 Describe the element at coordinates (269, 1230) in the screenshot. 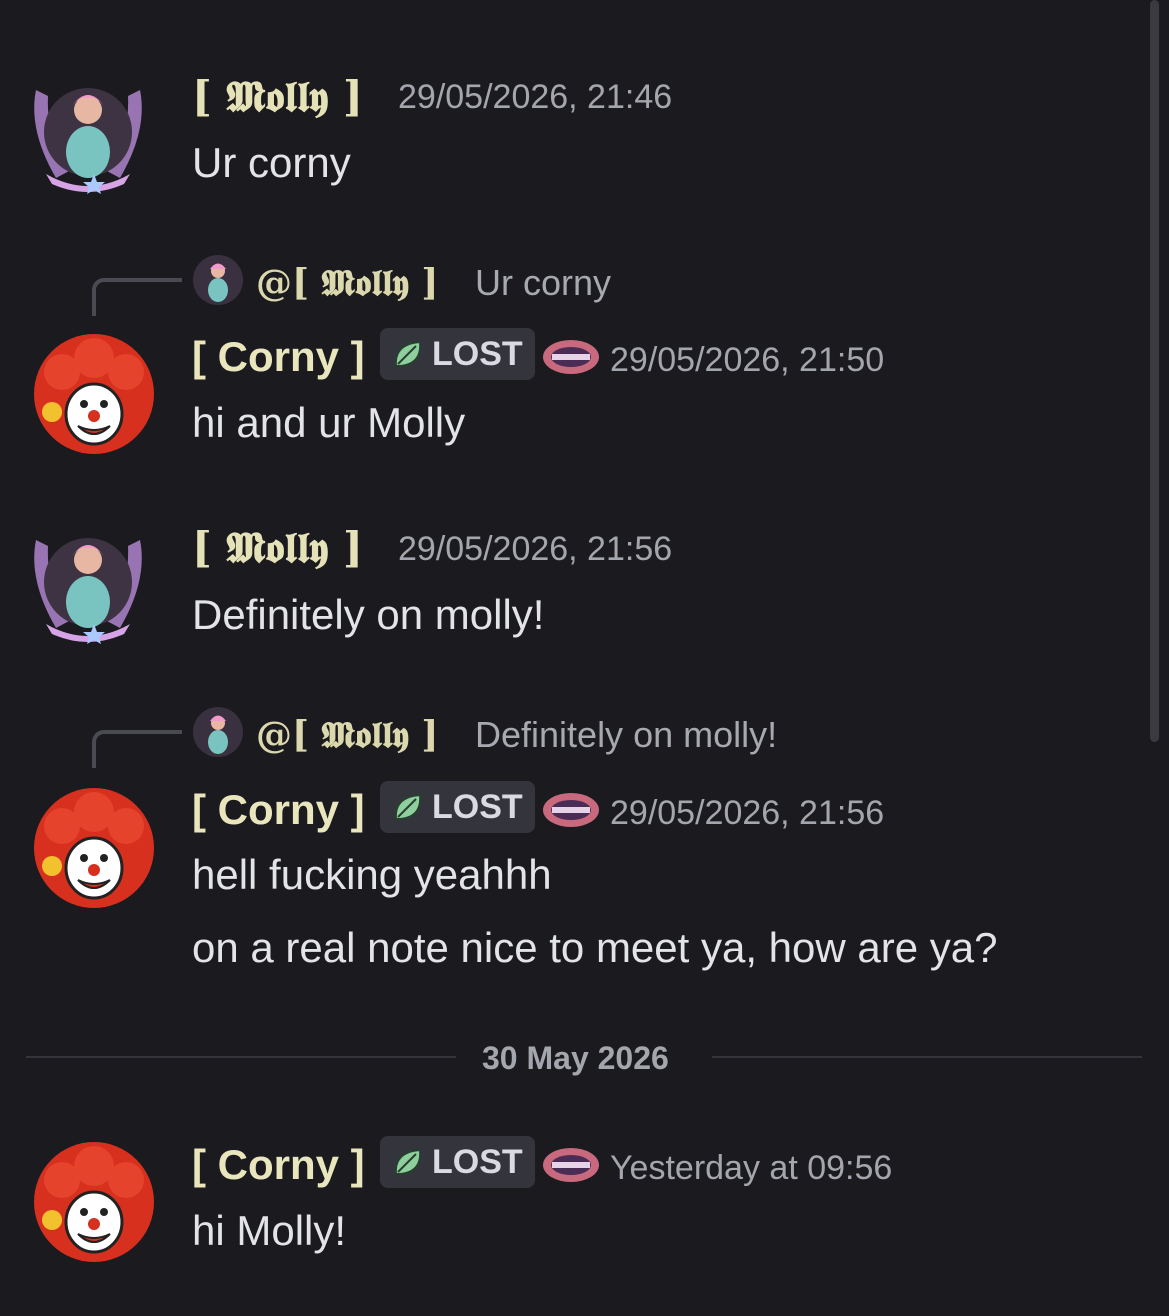

I see `message-text: hi Molly!` at that location.